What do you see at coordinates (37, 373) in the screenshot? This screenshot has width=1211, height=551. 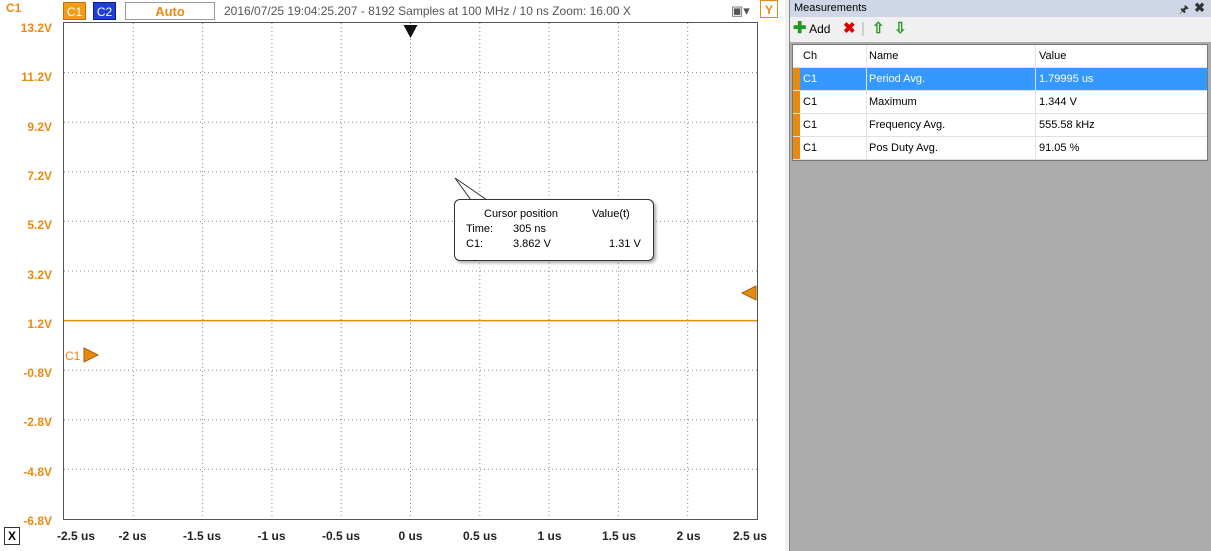 I see `y-tick-label: -0.8V` at bounding box center [37, 373].